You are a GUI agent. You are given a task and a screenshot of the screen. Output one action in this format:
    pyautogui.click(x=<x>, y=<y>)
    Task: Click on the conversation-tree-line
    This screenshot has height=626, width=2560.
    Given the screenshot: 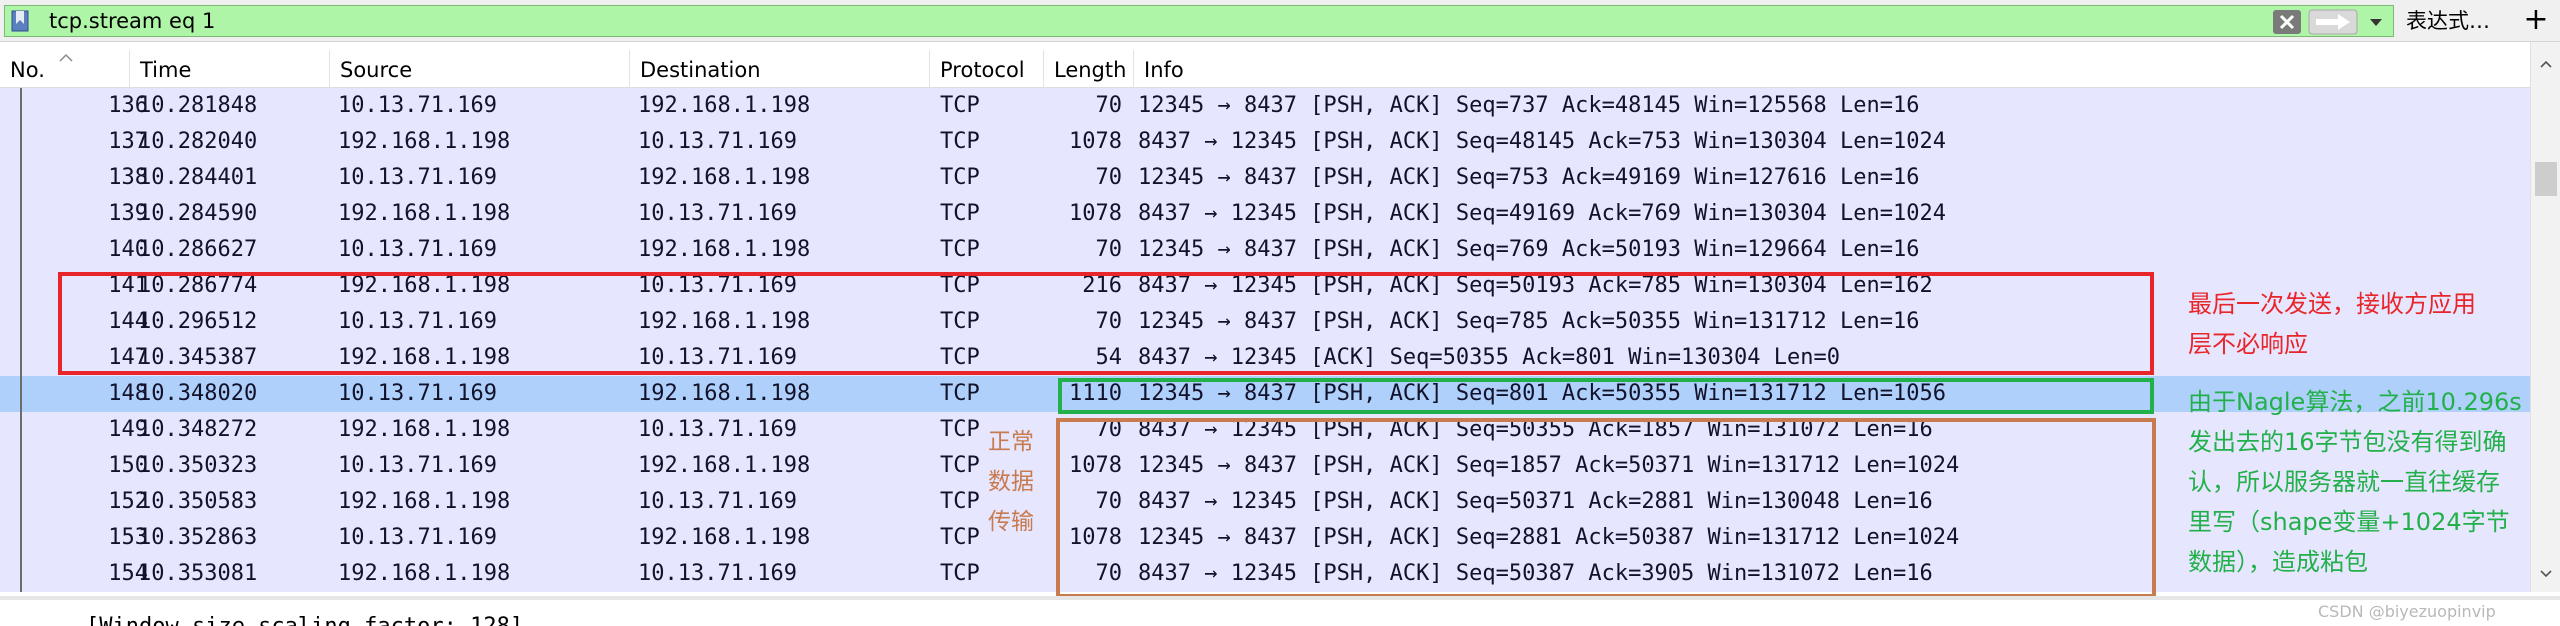 What is the action you would take?
    pyautogui.click(x=21, y=340)
    